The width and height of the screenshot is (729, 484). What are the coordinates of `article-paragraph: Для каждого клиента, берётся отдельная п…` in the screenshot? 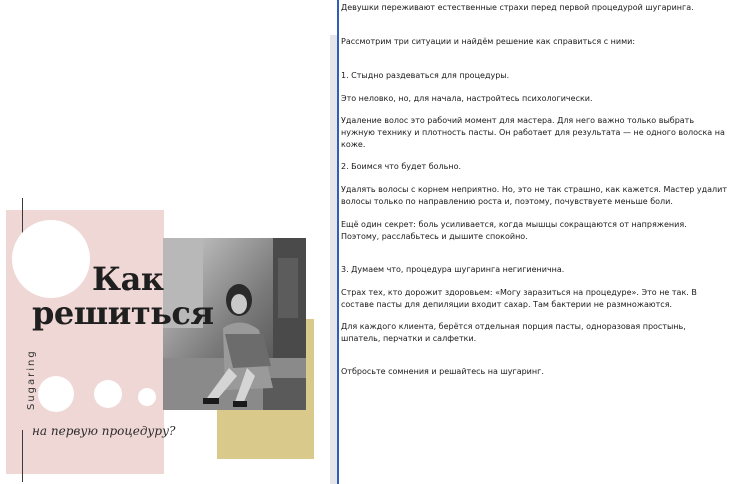 It's located at (513, 332).